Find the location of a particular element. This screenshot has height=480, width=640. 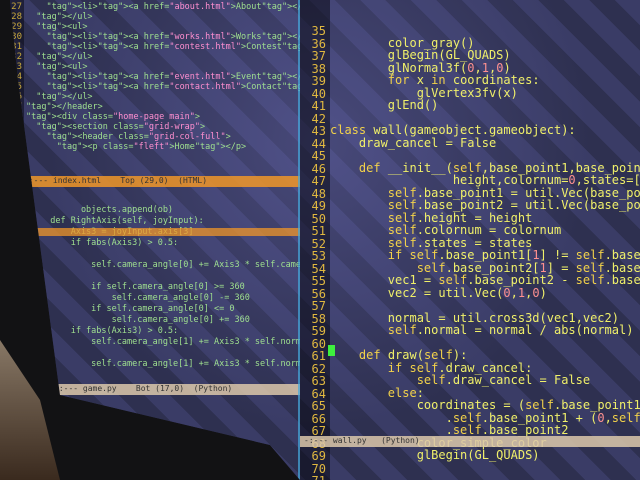

code-line: coordinates = (self.base_point1 is located at coordinates (485, 405).